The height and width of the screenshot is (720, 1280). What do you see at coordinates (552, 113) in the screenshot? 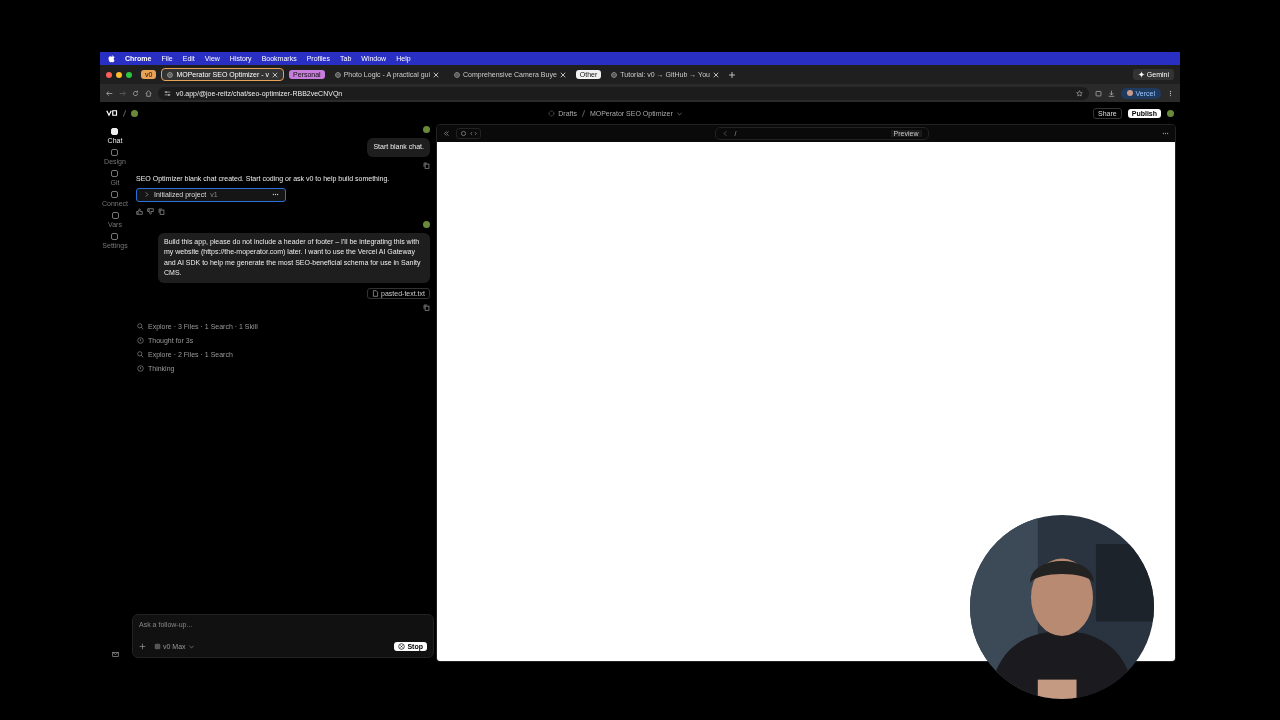
I see `spinner-icon` at bounding box center [552, 113].